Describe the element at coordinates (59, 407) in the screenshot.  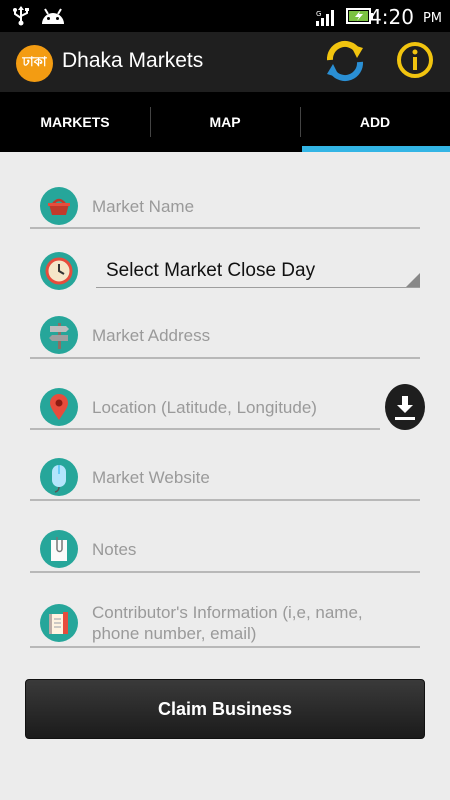
I see `map-pin-icon` at that location.